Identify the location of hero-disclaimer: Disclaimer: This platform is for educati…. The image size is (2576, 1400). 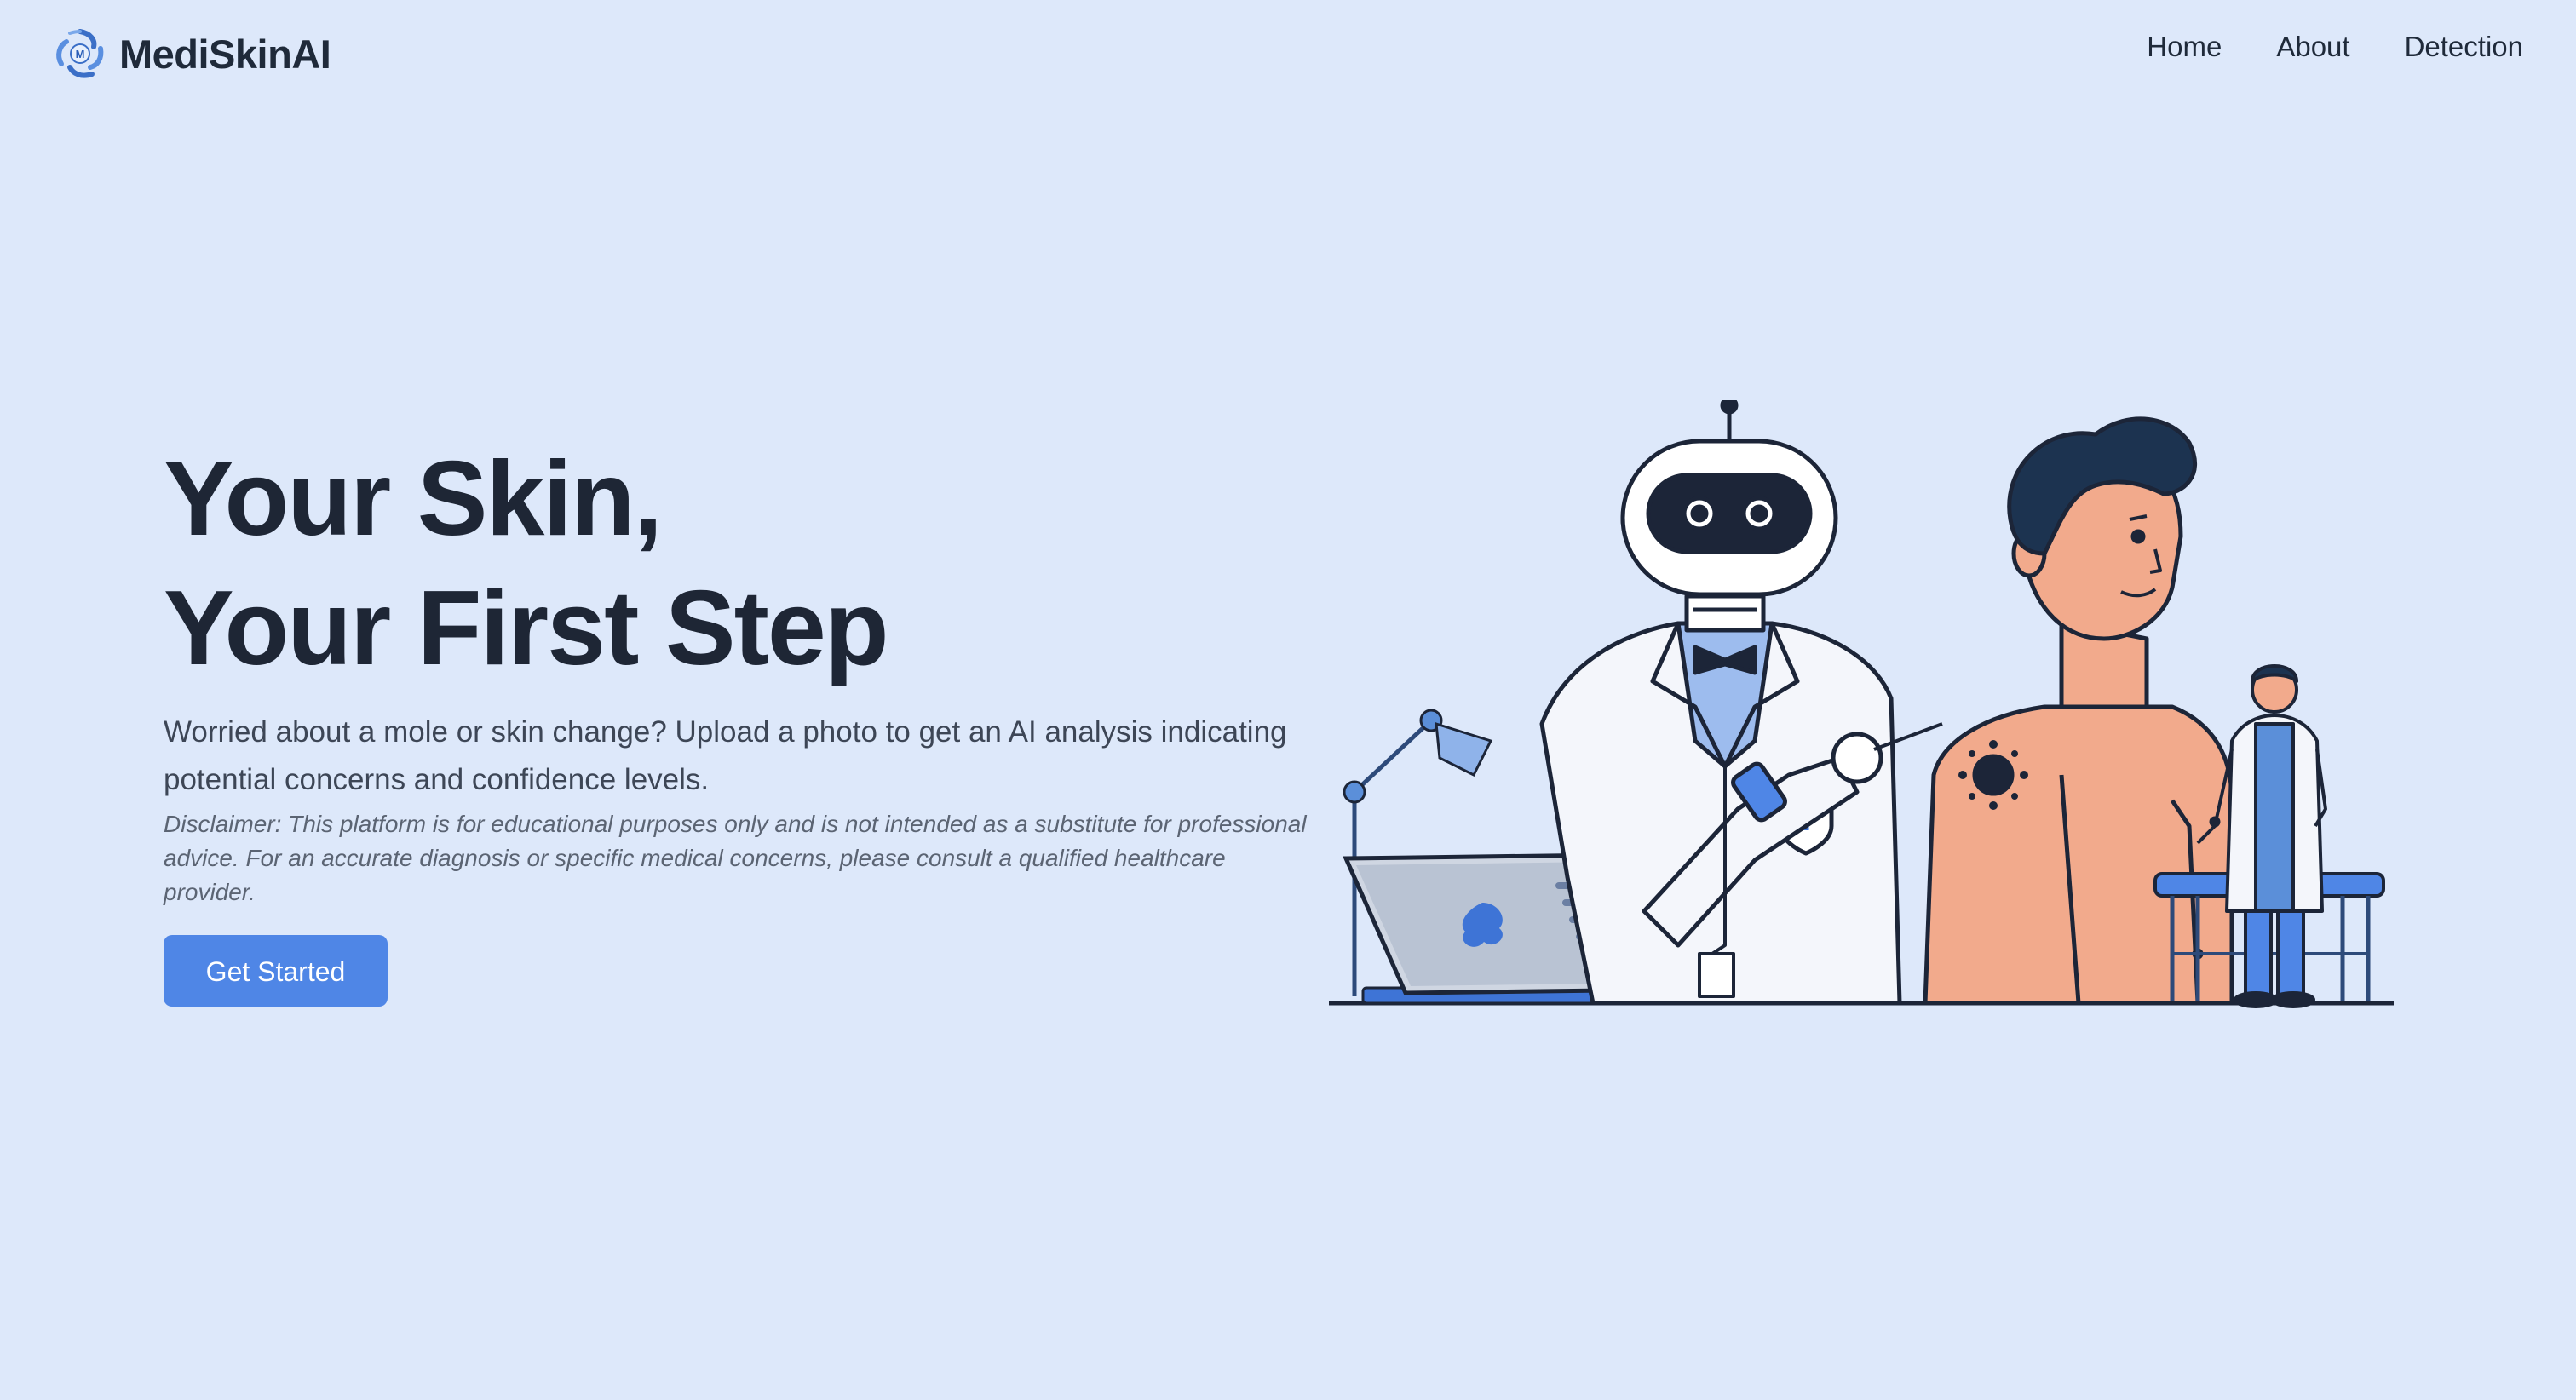
(736, 858).